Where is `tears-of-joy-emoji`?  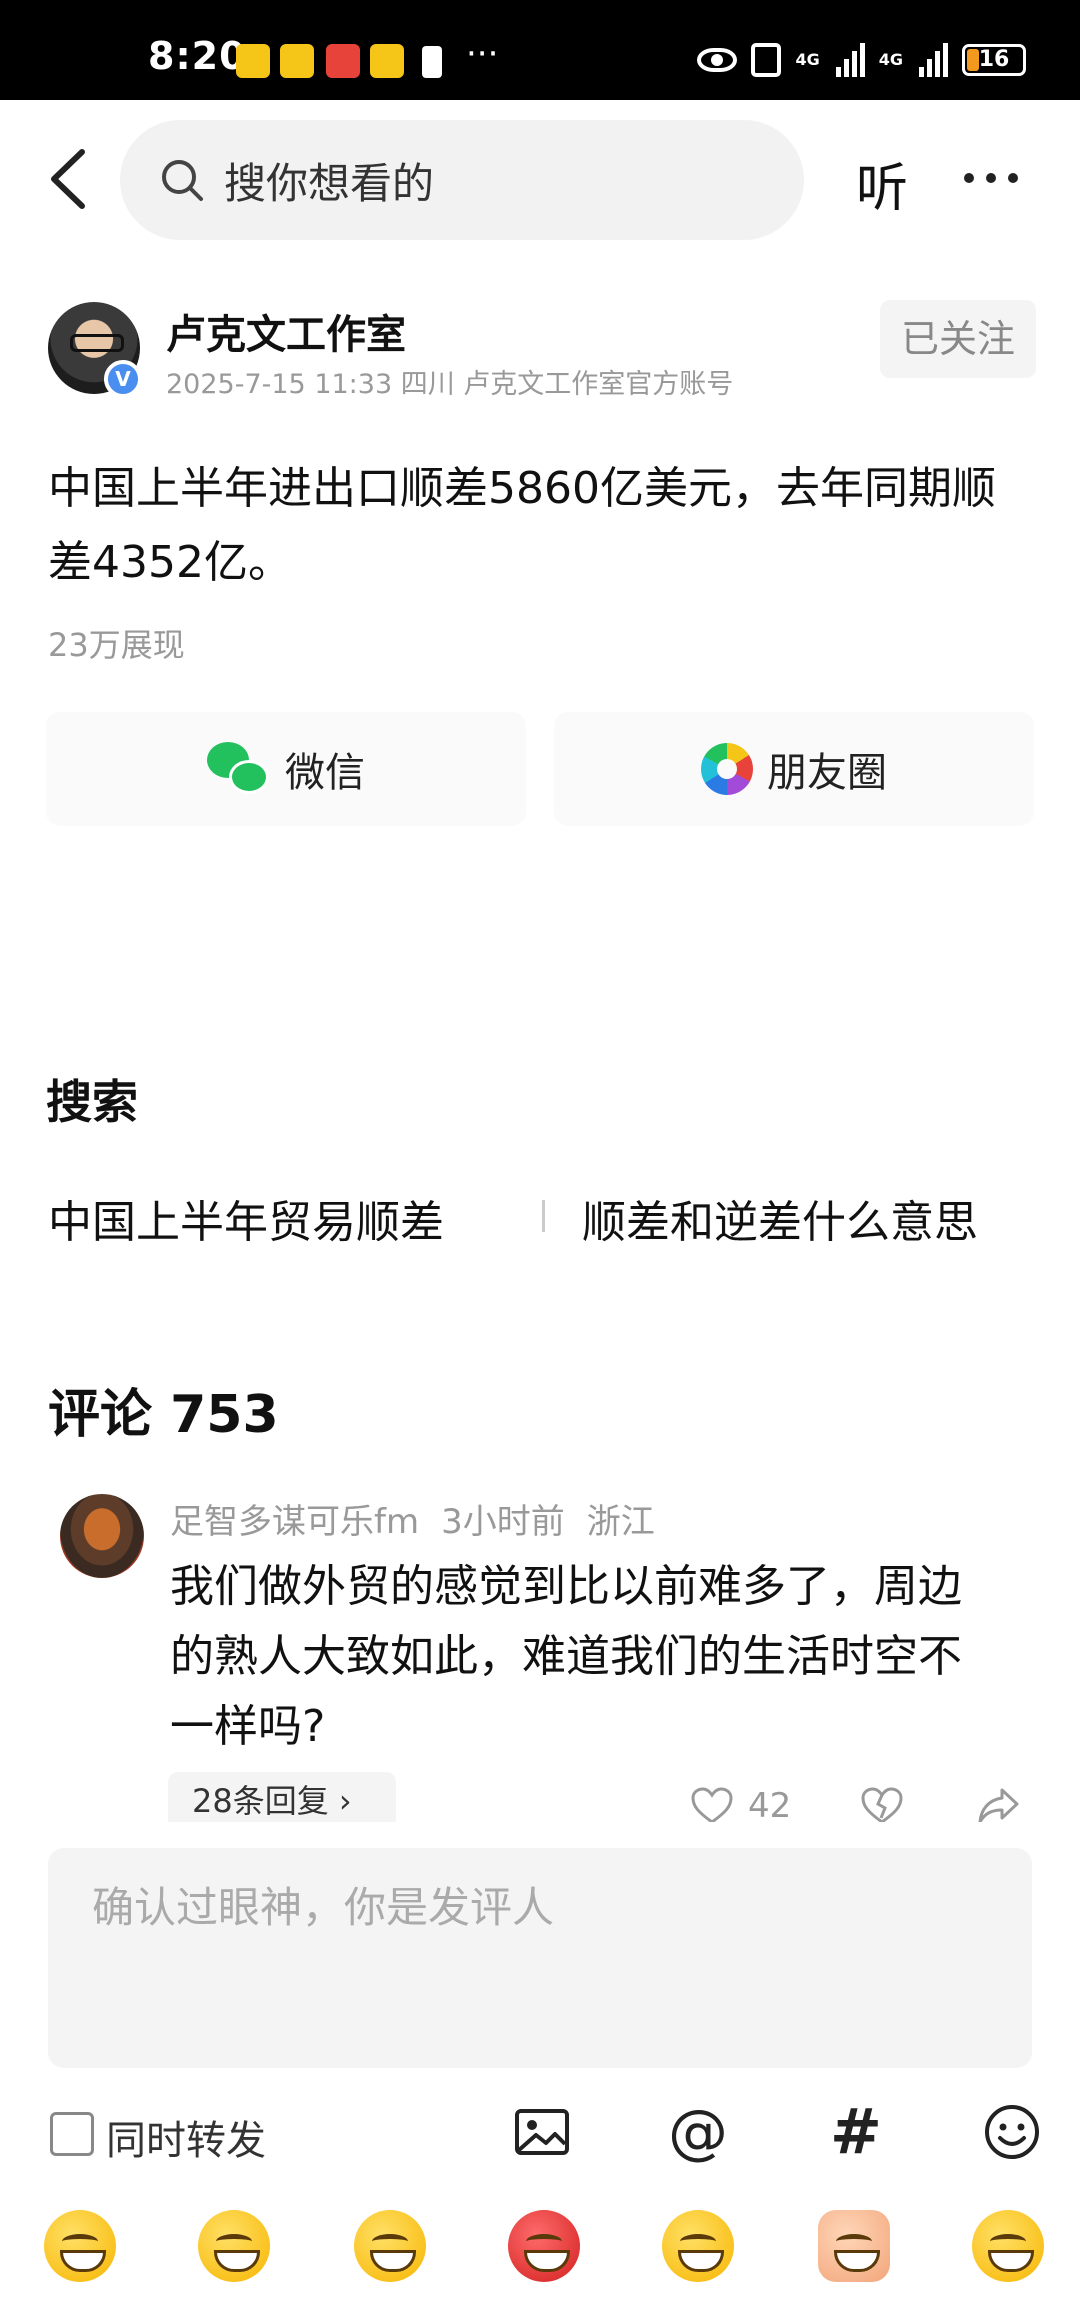 tears-of-joy-emoji is located at coordinates (1008, 2246).